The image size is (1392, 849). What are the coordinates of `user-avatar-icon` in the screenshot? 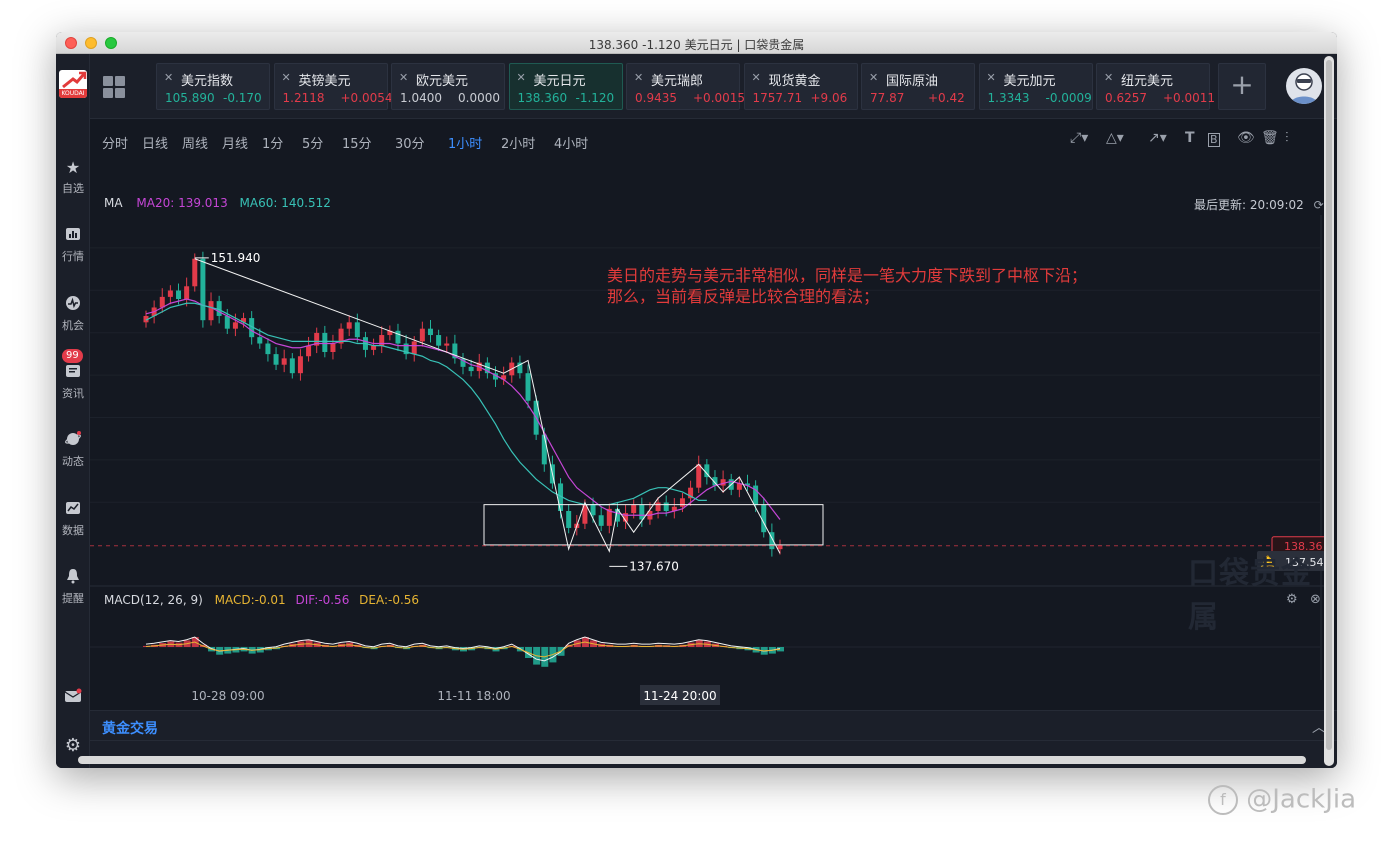 It's located at (1304, 88).